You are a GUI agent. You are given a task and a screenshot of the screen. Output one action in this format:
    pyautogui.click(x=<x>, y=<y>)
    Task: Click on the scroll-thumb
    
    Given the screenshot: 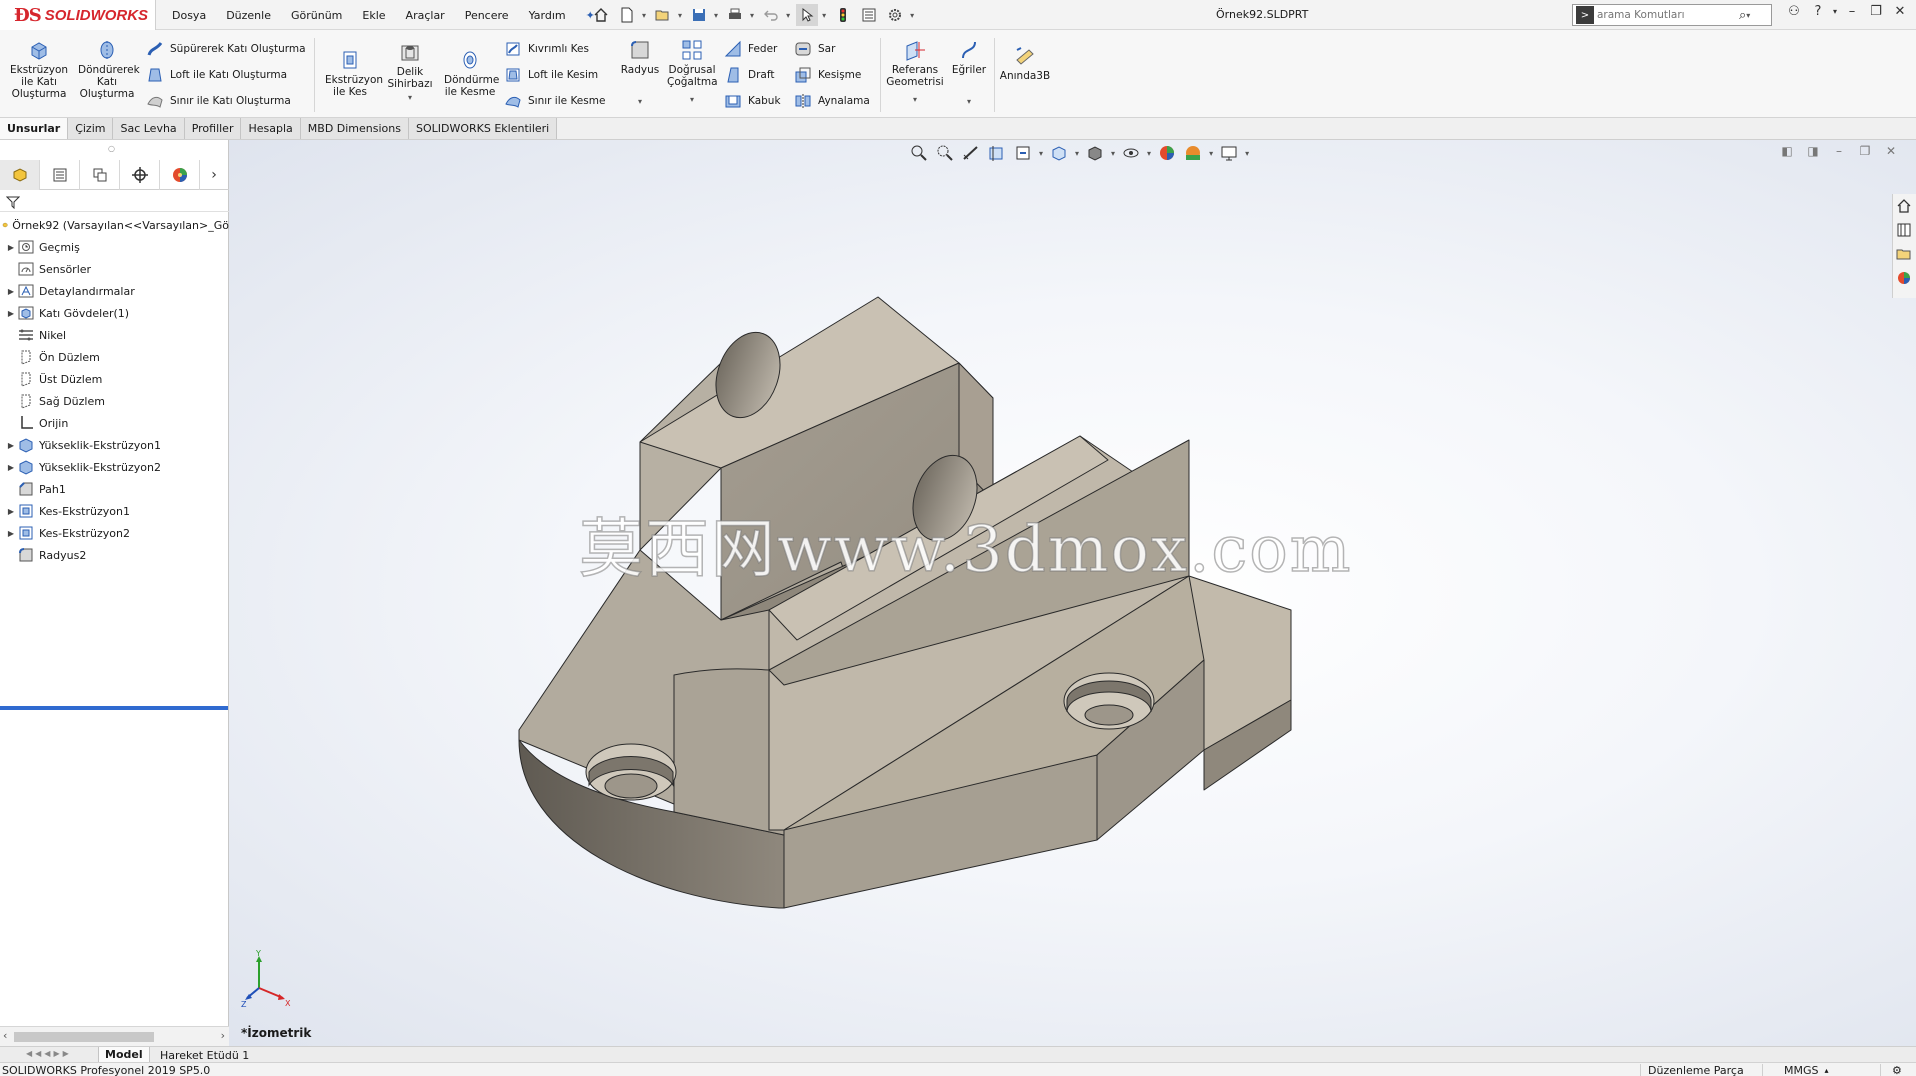 What is the action you would take?
    pyautogui.click(x=84, y=1037)
    